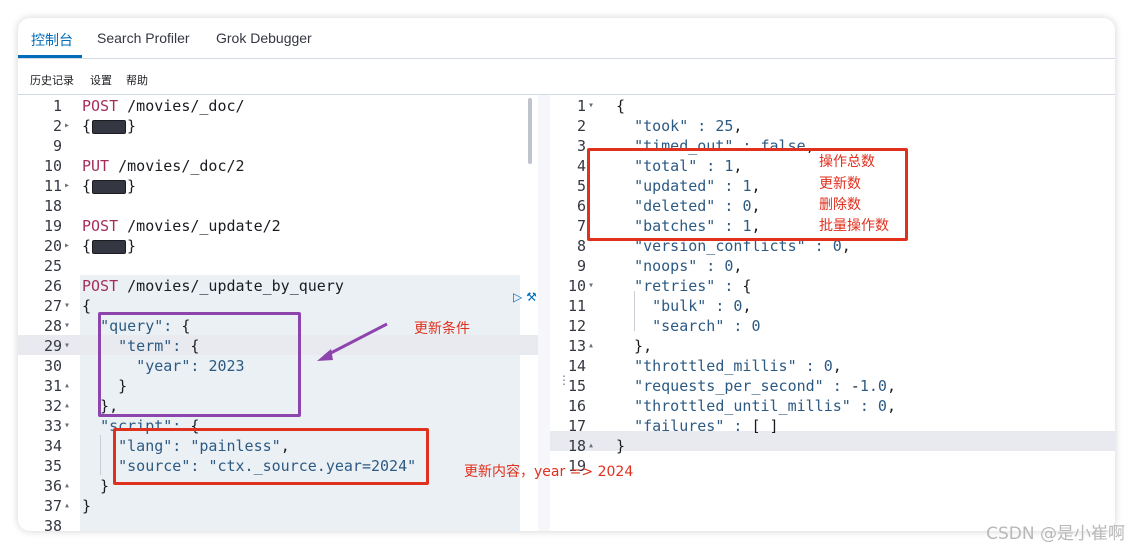  What do you see at coordinates (840, 184) in the screenshot?
I see `annotation-updated: 更新数` at bounding box center [840, 184].